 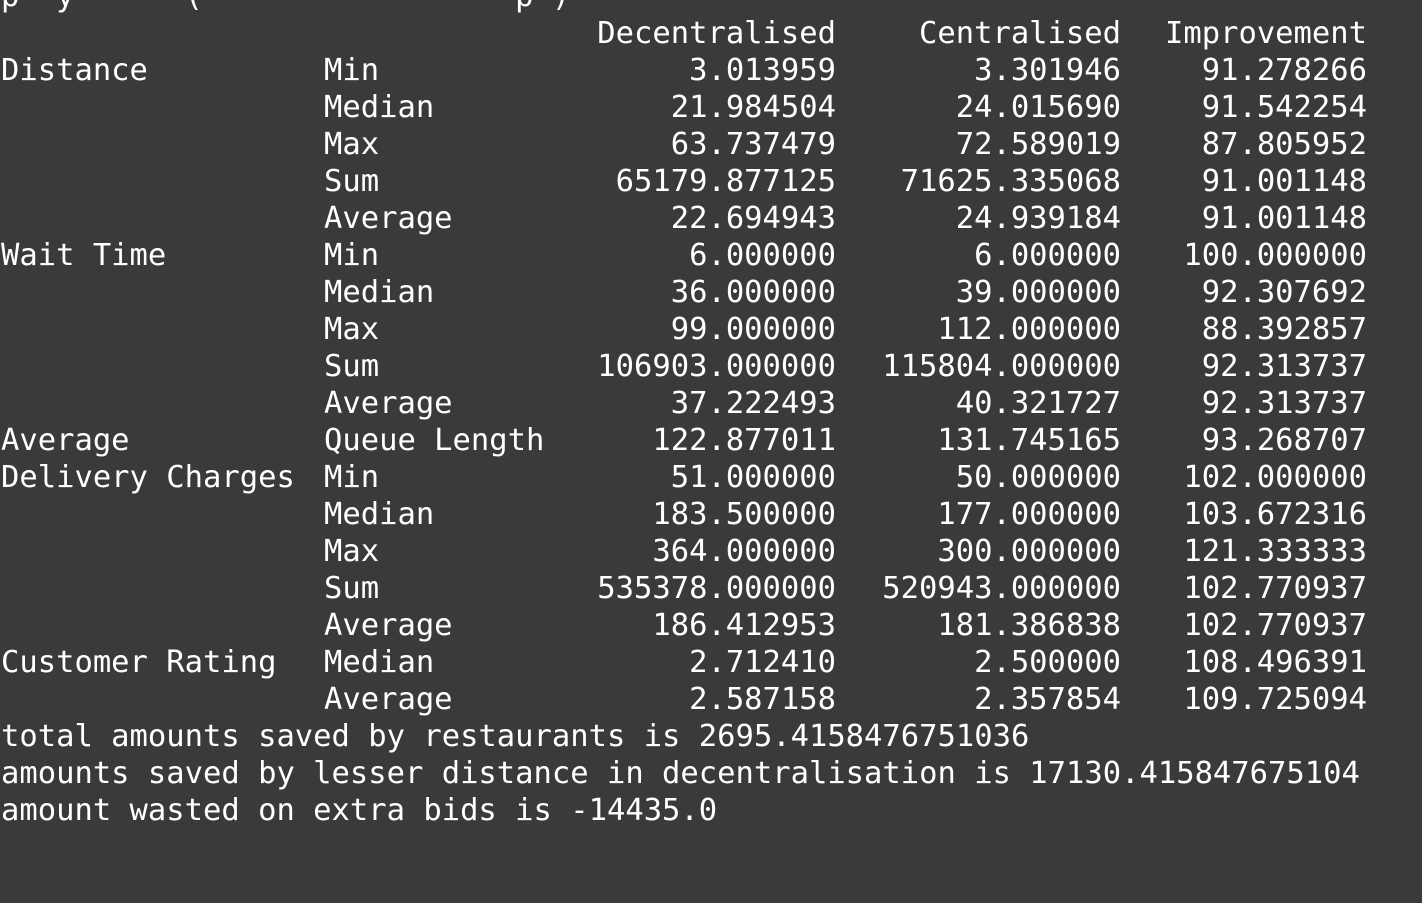 What do you see at coordinates (434, 440) in the screenshot?
I see `row-stat-label: Queue Length` at bounding box center [434, 440].